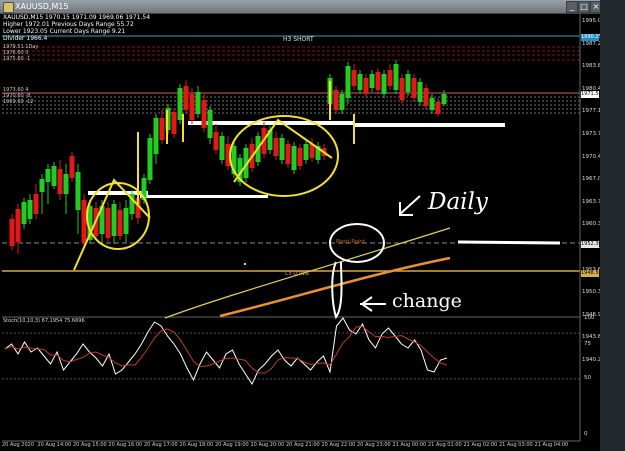 The height and width of the screenshot is (451, 625). What do you see at coordinates (17, 59) in the screenshot?
I see `level-label: 1975.60 -1` at bounding box center [17, 59].